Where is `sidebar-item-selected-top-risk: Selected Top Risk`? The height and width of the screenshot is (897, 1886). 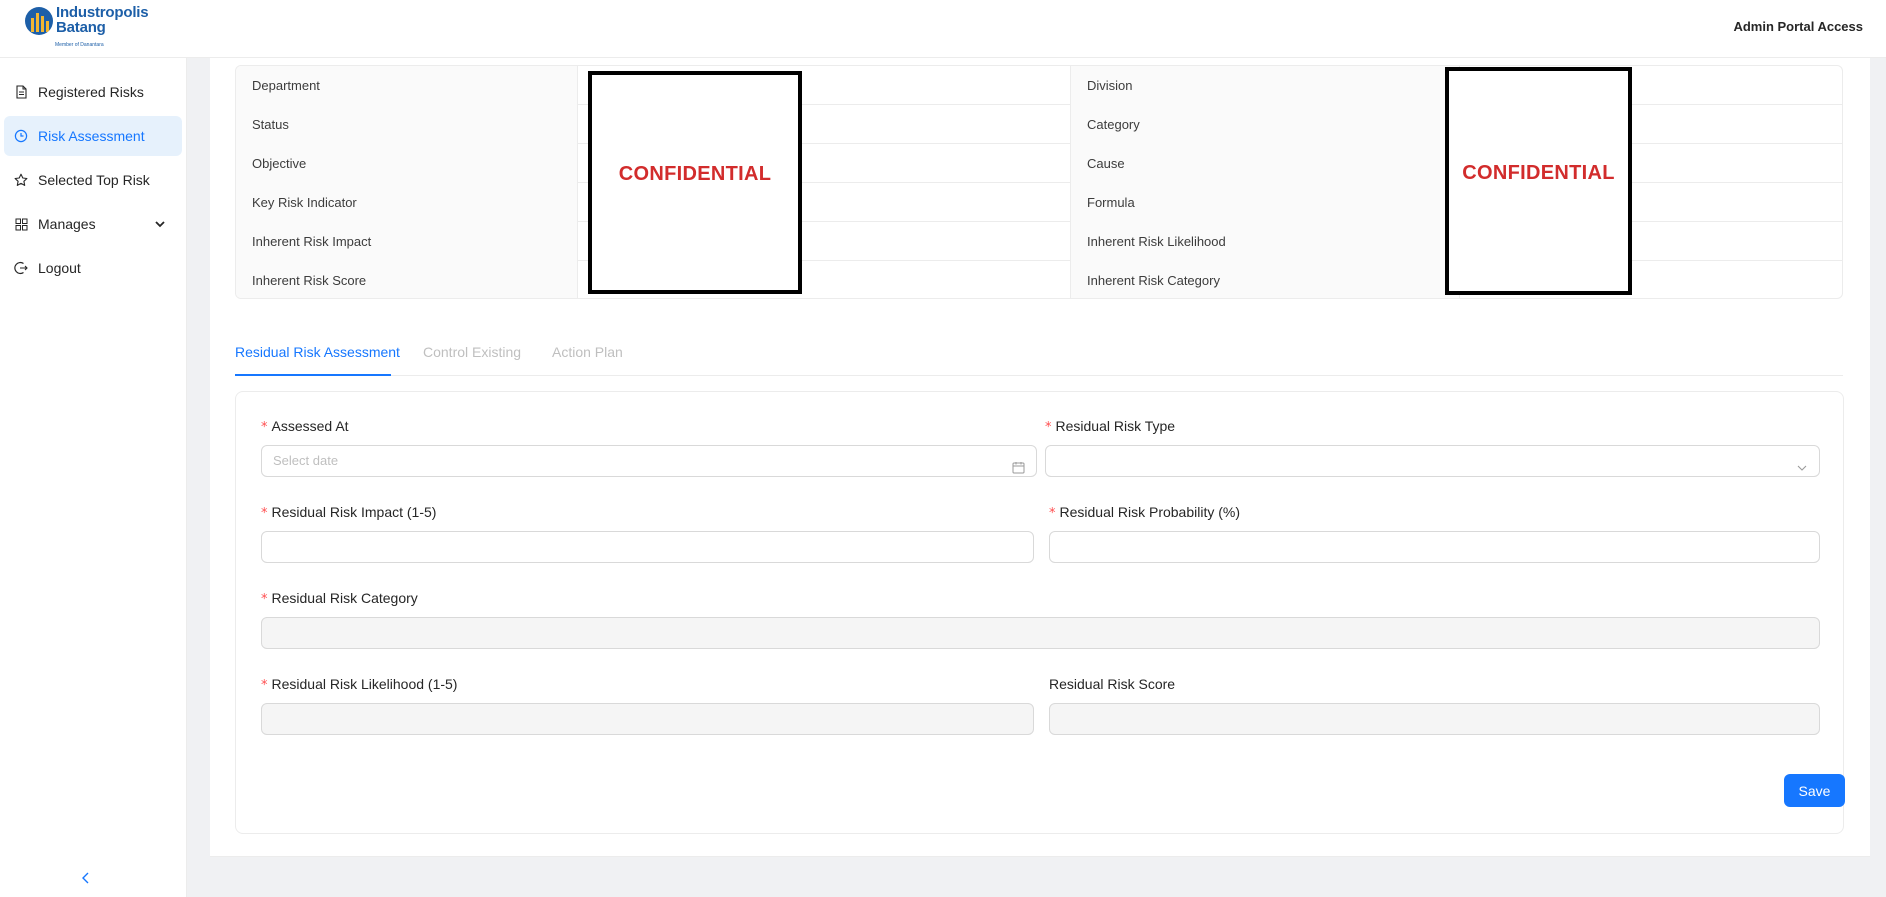
sidebar-item-selected-top-risk: Selected Top Risk is located at coordinates (93, 180).